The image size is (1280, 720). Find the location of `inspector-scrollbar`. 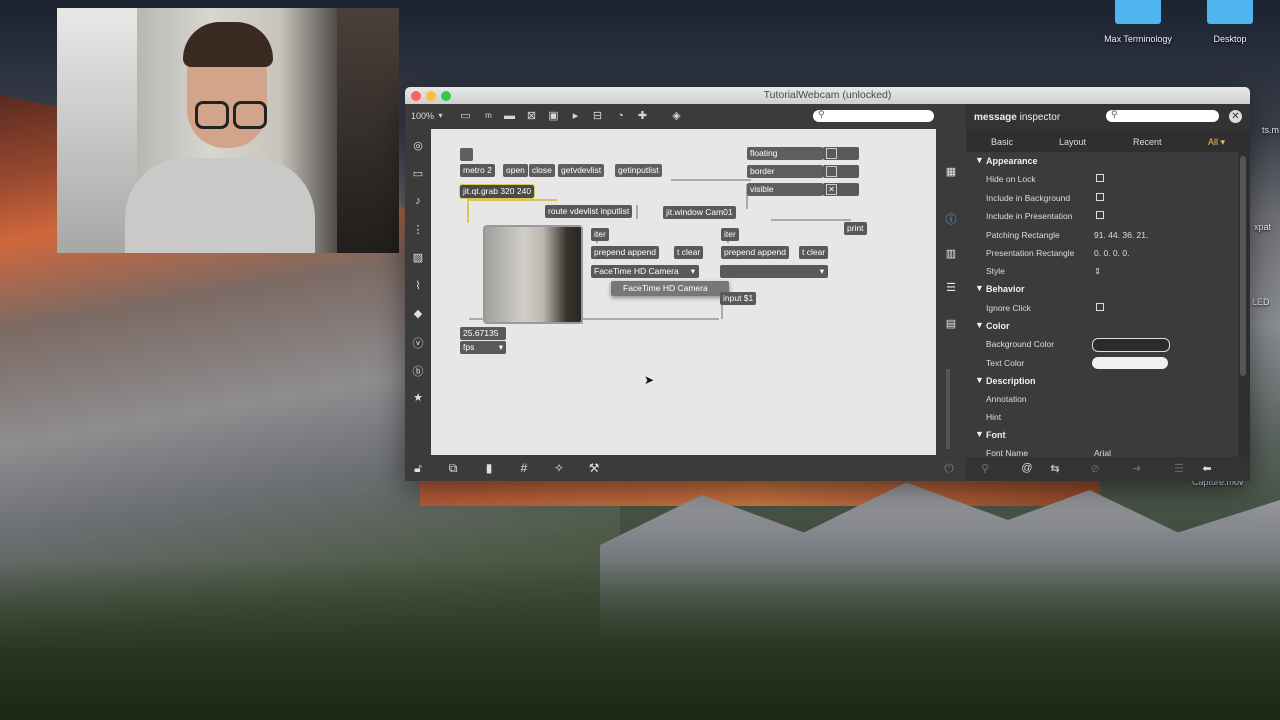

inspector-scrollbar is located at coordinates (1243, 266).